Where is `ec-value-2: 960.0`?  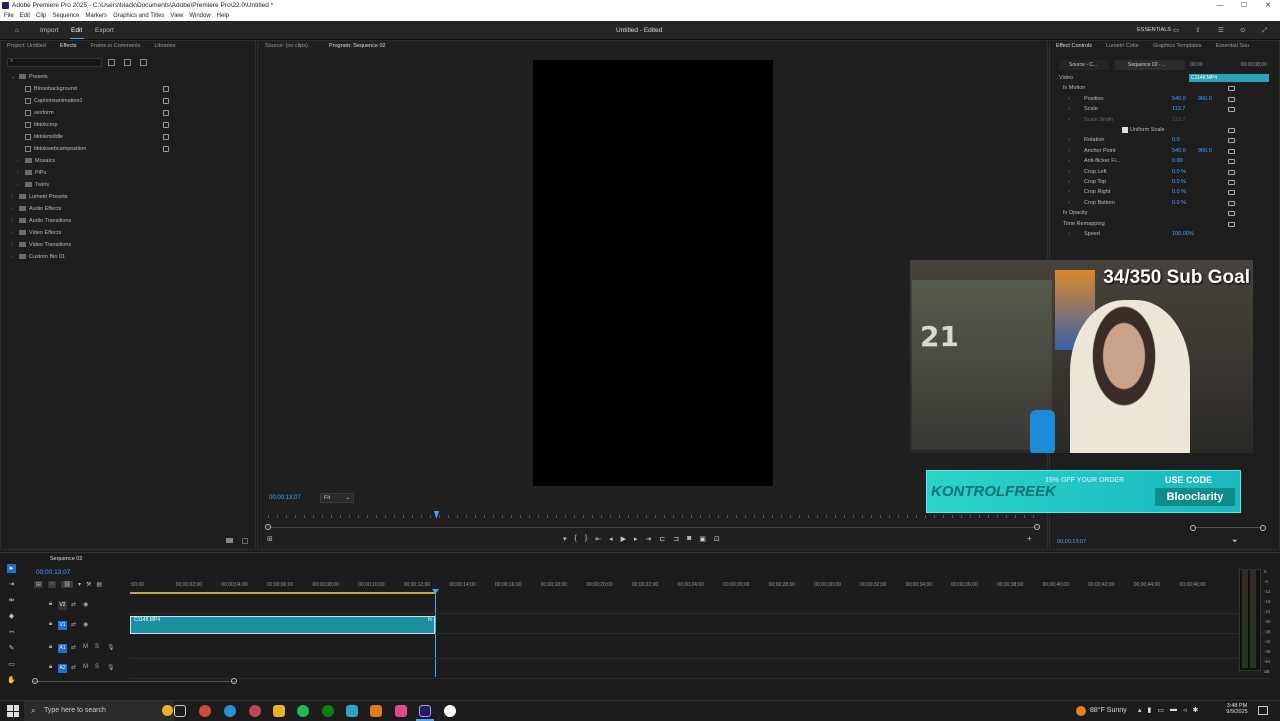
ec-value-2: 960.0 is located at coordinates (1205, 99).